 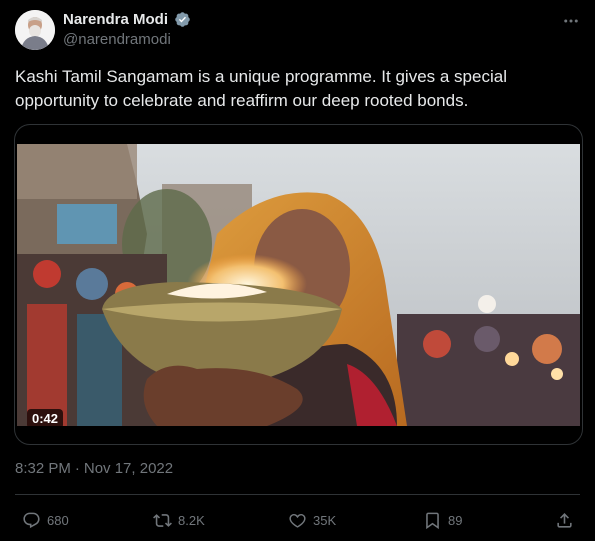 I want to click on reply-button: 680, so click(x=45, y=520).